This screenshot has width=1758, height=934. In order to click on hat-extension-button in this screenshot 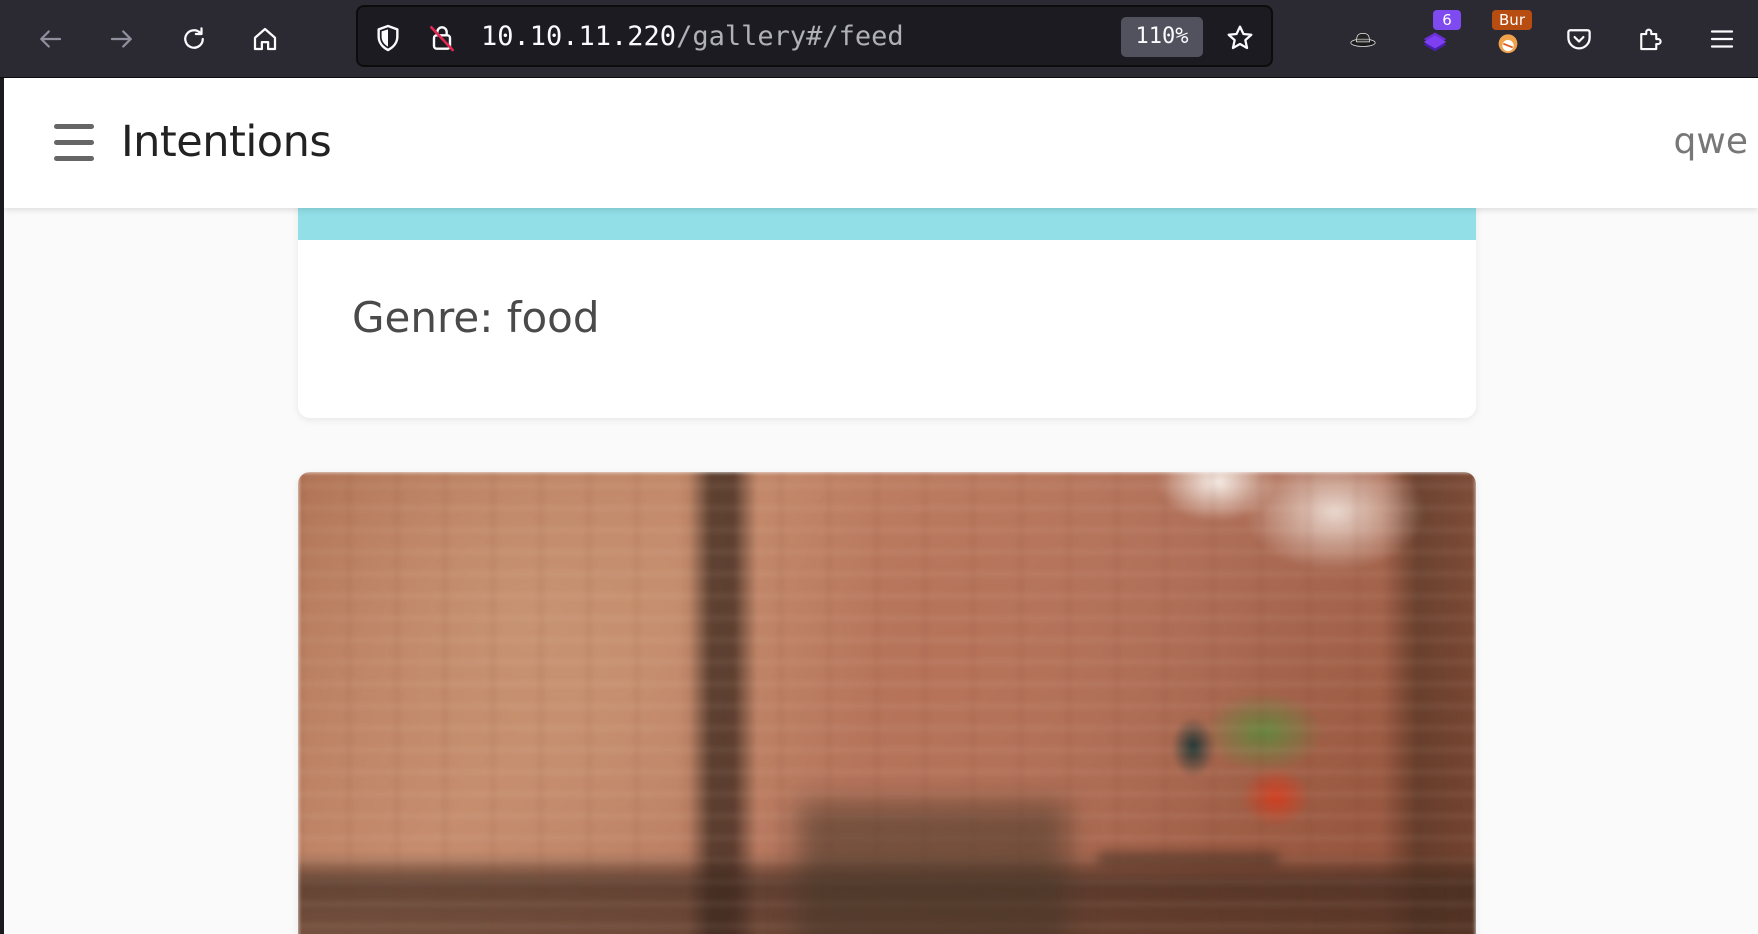, I will do `click(1363, 39)`.